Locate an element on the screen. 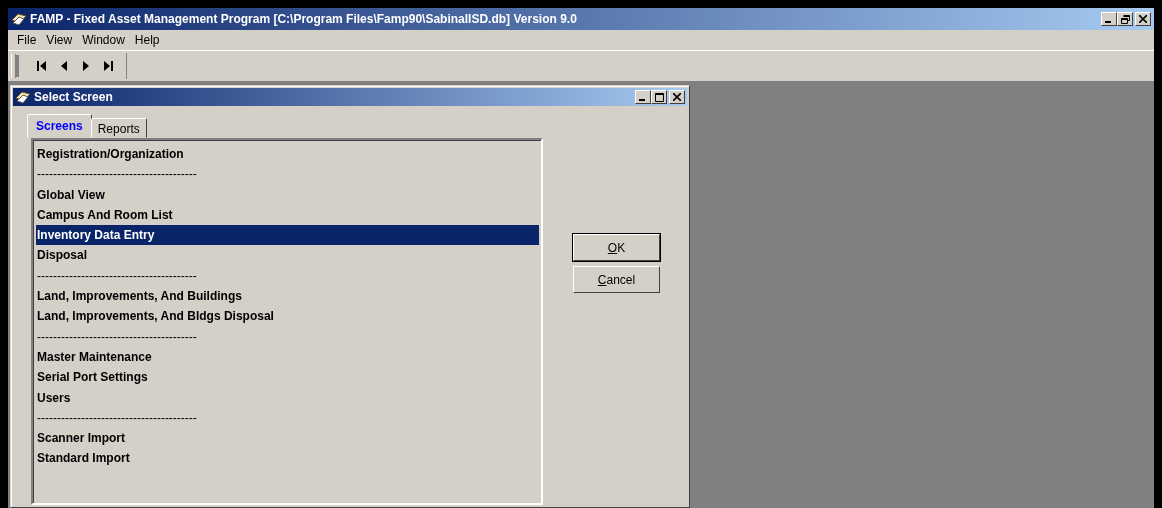  maximize-icon is located at coordinates (659, 97).